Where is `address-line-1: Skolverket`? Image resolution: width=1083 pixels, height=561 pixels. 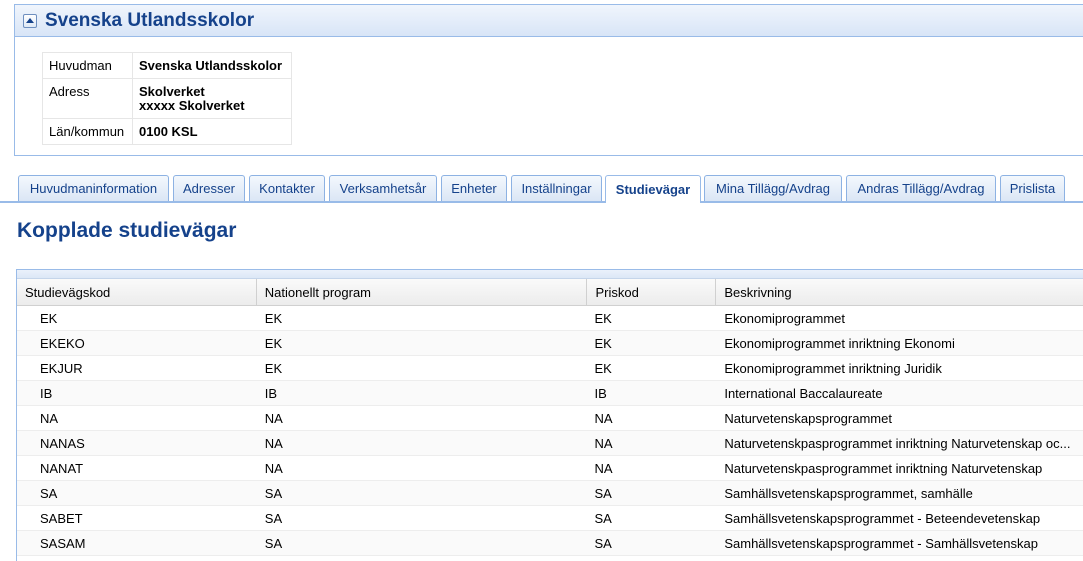 address-line-1: Skolverket is located at coordinates (172, 91).